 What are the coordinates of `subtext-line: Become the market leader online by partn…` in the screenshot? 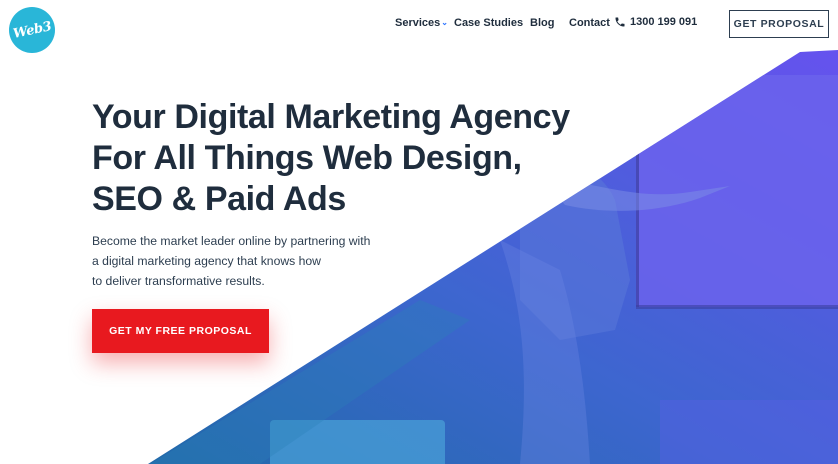 It's located at (231, 241).